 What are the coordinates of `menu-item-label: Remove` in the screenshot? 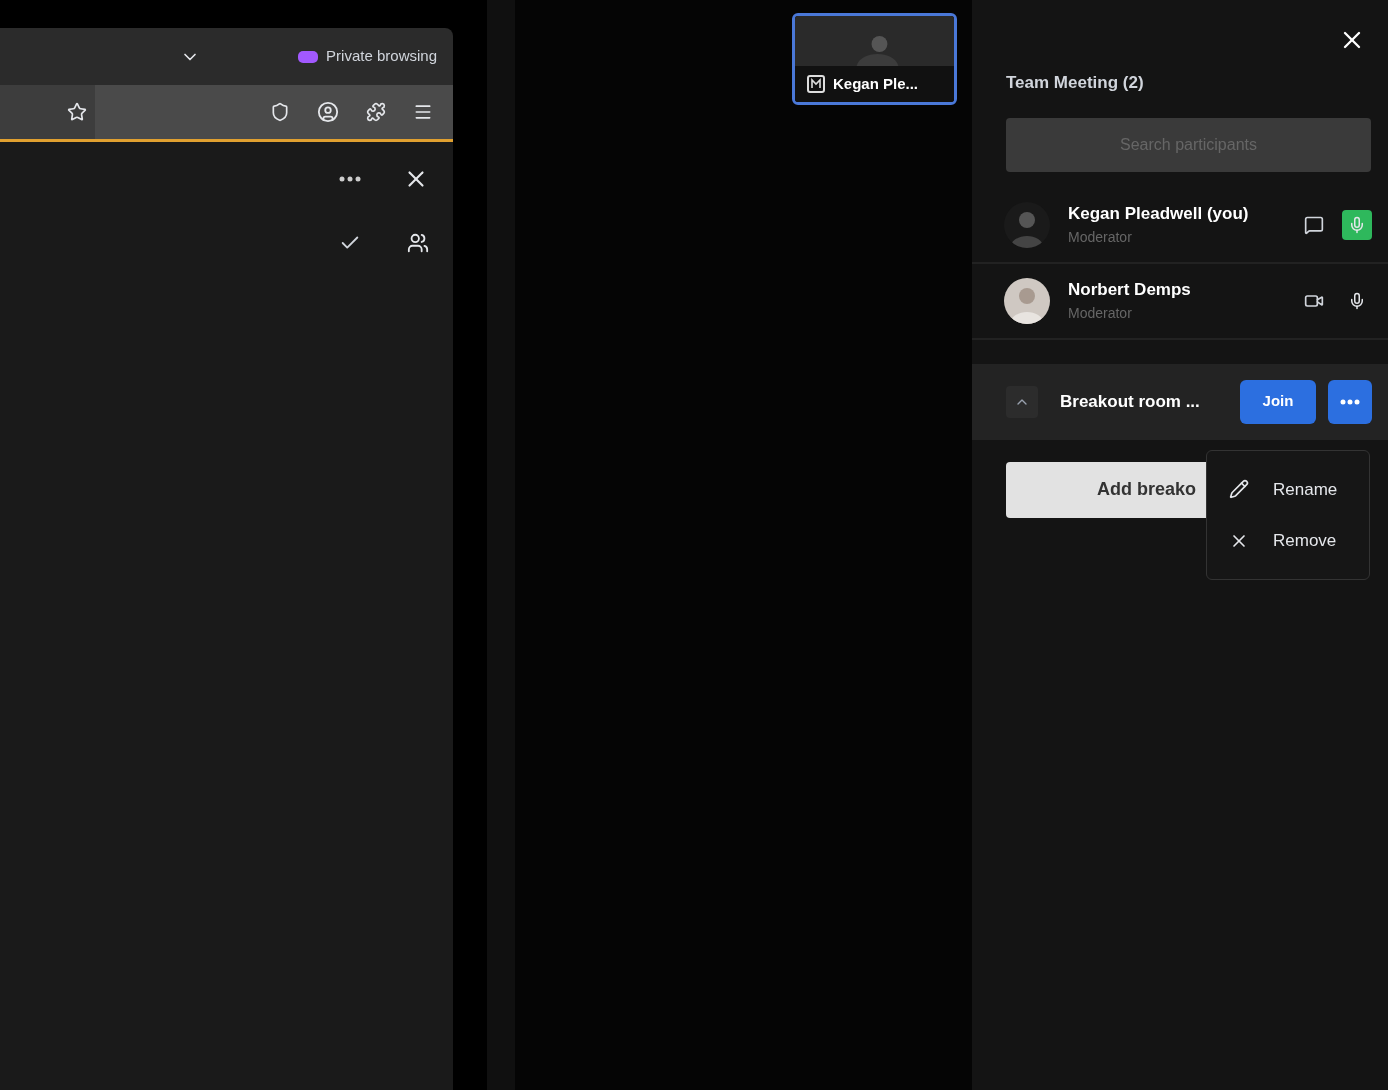 It's located at (1305, 541).